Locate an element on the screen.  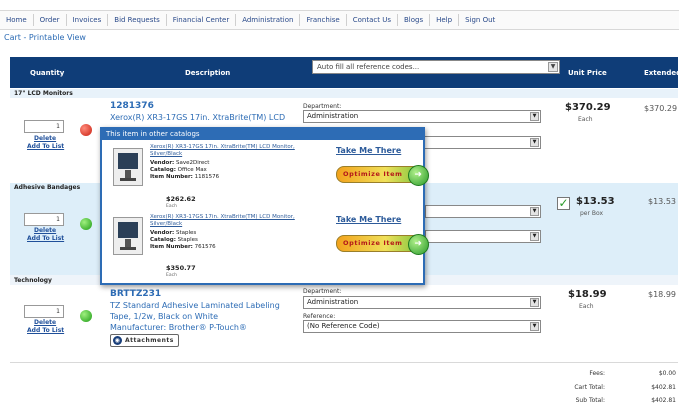
optimize-item-button-2: Optimize Item ➜ is located at coordinates (382, 244).